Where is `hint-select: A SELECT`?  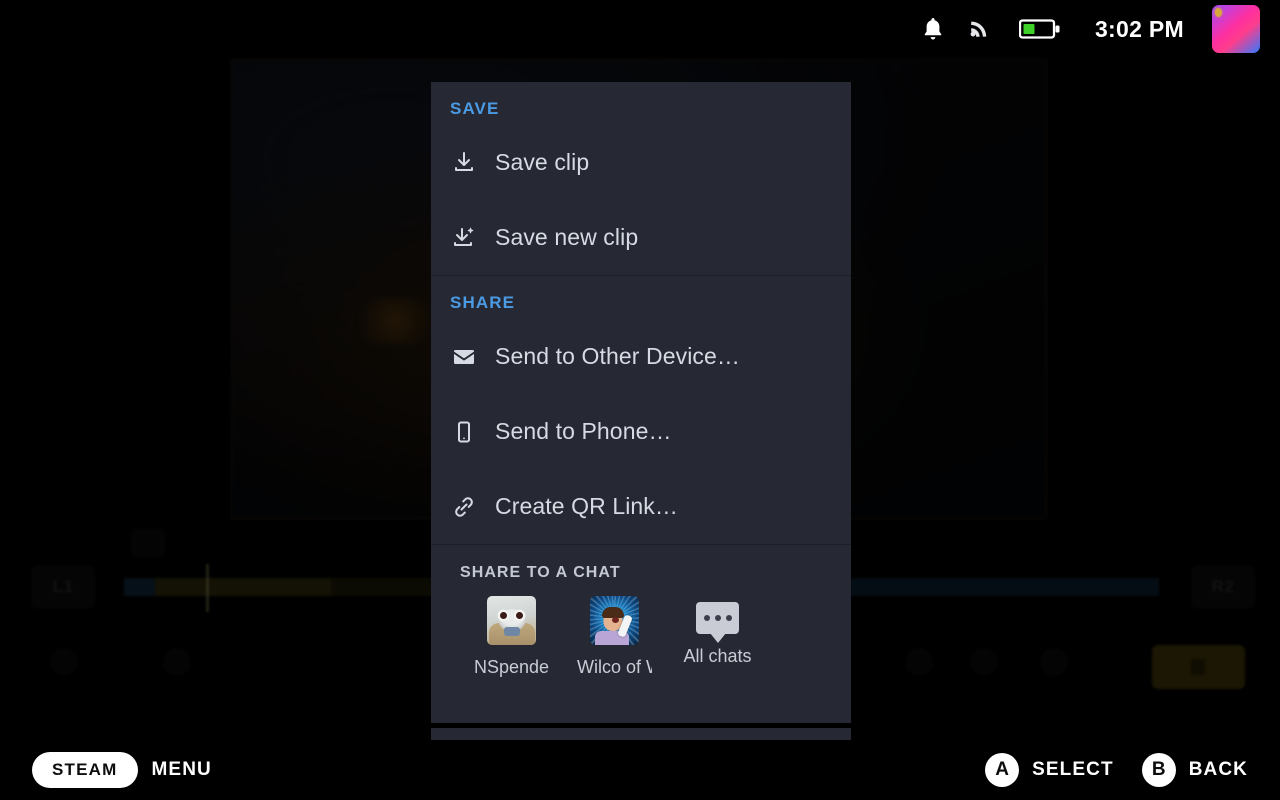 hint-select: A SELECT is located at coordinates (1049, 770).